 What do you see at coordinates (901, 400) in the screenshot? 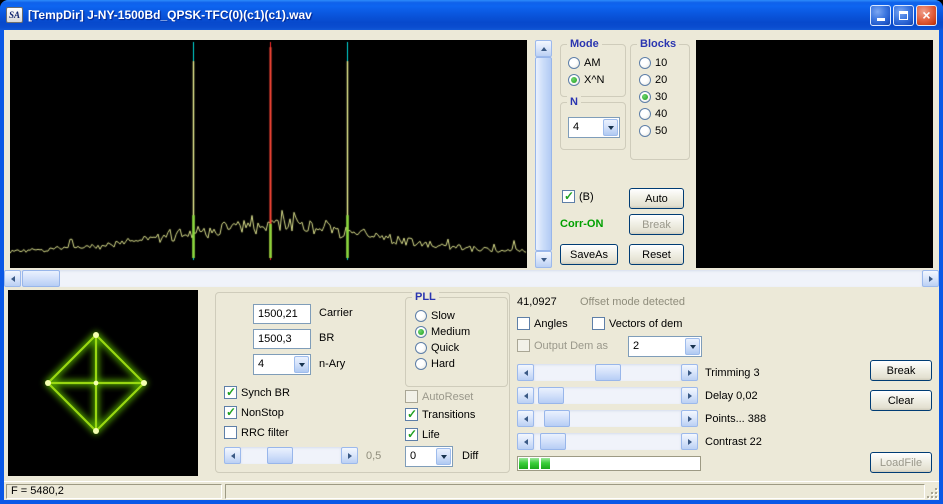
I see `clear-button: Clear` at bounding box center [901, 400].